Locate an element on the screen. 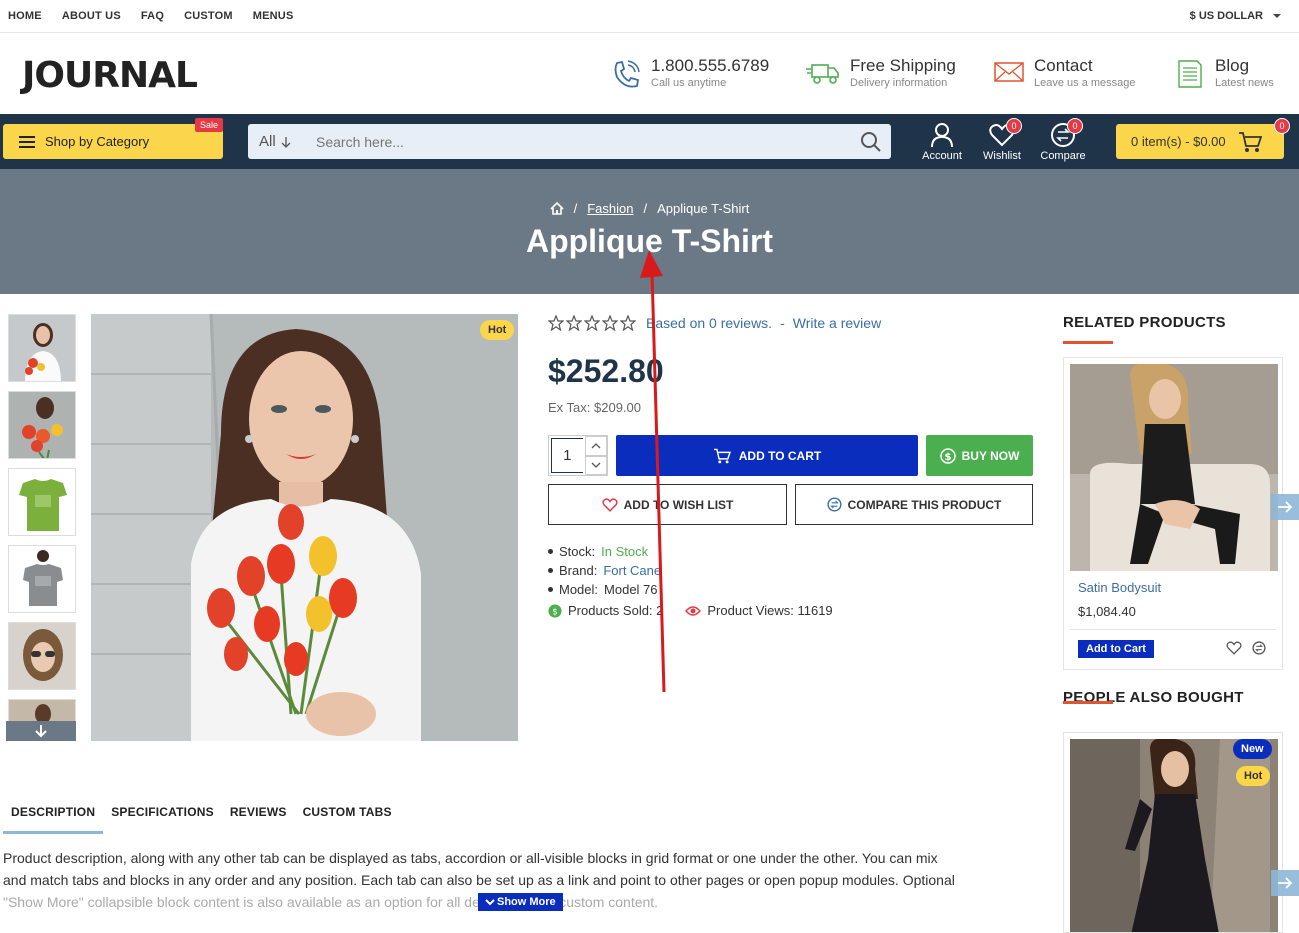  nav-menus-link: MENUS is located at coordinates (273, 16).